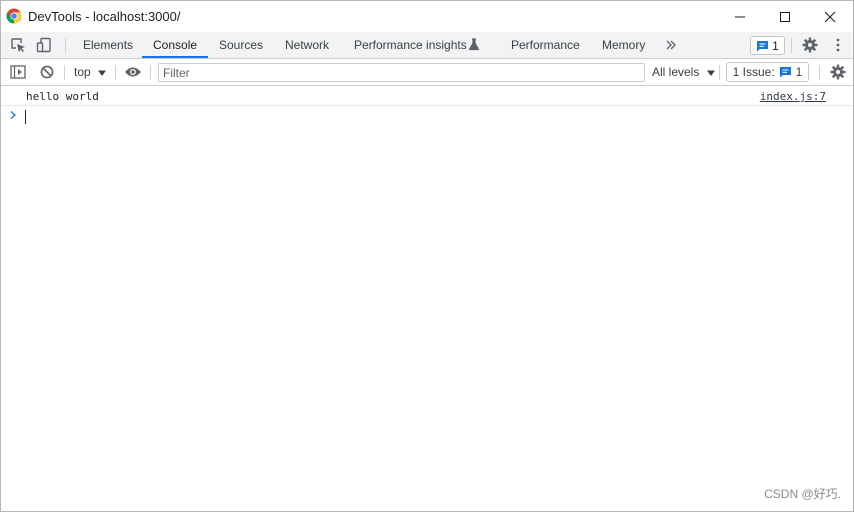  Describe the element at coordinates (676, 72) in the screenshot. I see `log-levels-value: All levels` at that location.